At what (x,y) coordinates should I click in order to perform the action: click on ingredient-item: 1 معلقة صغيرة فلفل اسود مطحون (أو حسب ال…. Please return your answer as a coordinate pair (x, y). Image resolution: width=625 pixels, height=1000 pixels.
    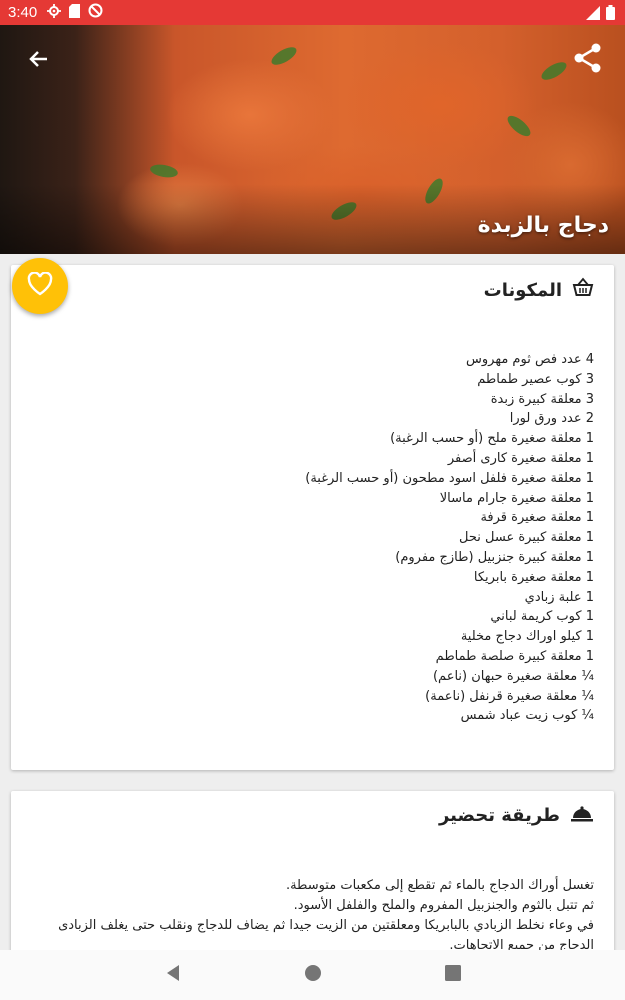
    Looking at the image, I should click on (449, 478).